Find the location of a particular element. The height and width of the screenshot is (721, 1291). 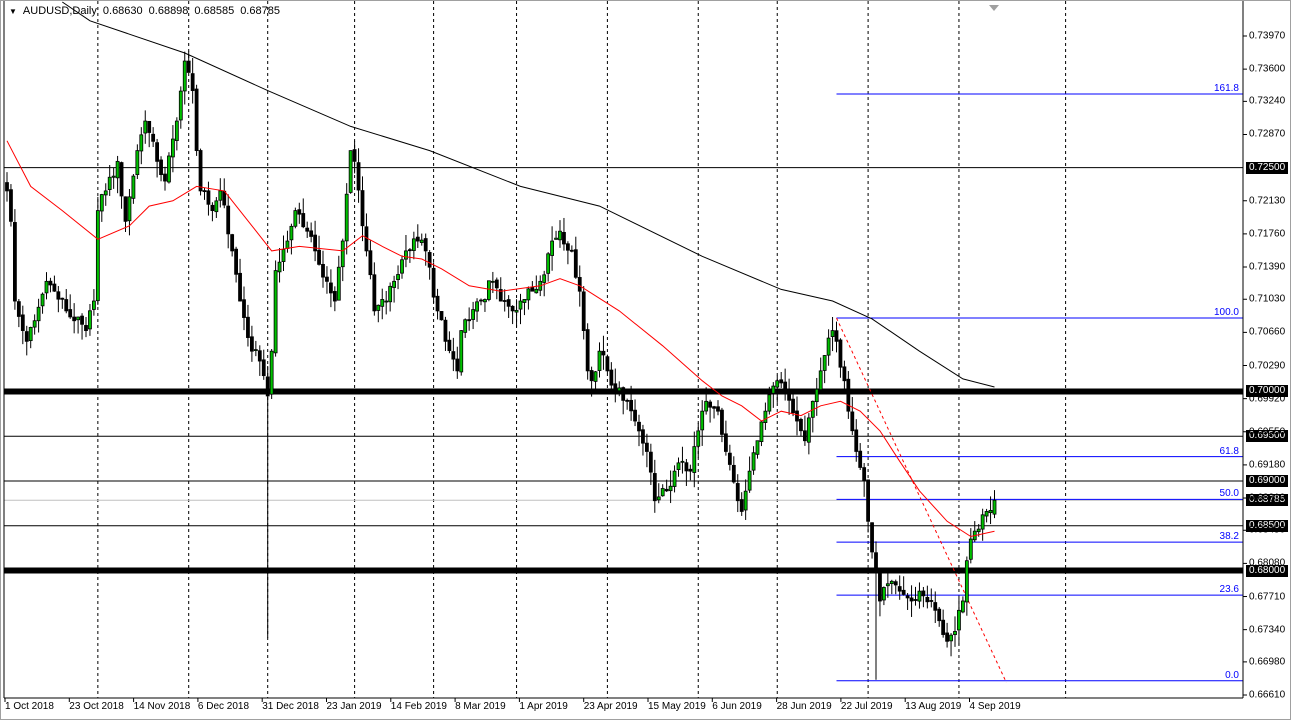

dropdown-triangle-icon: ▼ is located at coordinates (13, 11).